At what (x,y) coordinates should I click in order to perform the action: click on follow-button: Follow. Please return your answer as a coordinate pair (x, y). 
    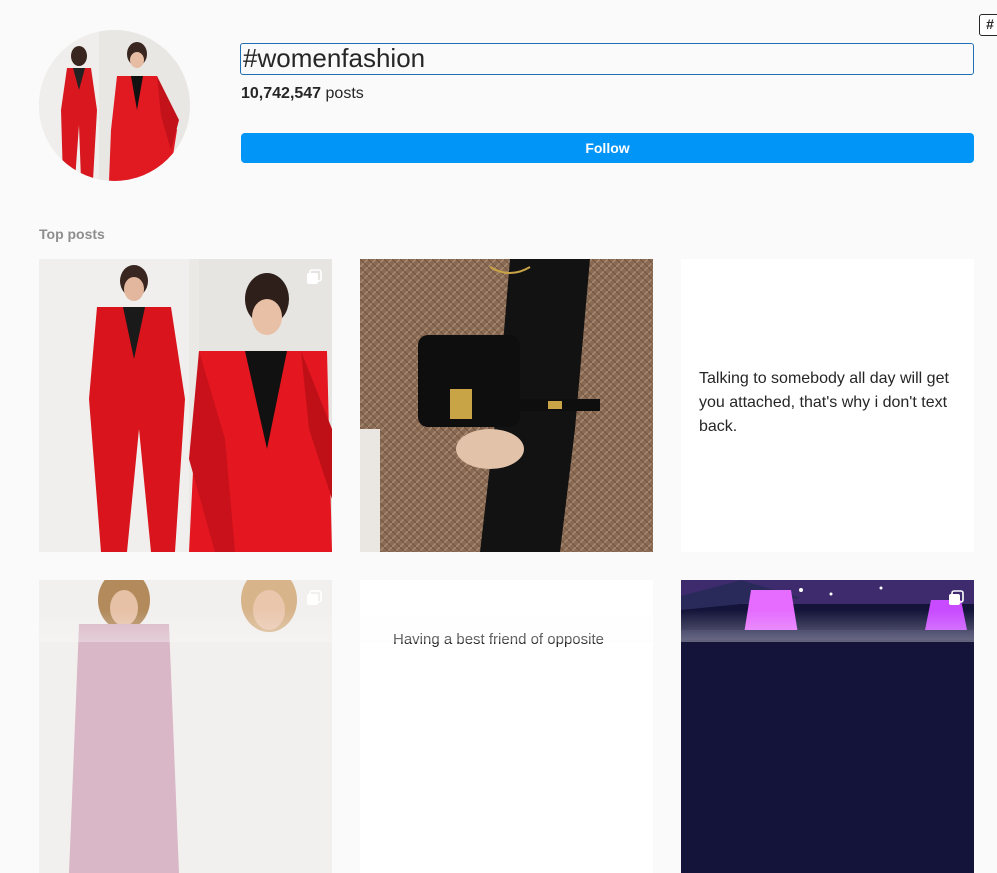
    Looking at the image, I should click on (607, 148).